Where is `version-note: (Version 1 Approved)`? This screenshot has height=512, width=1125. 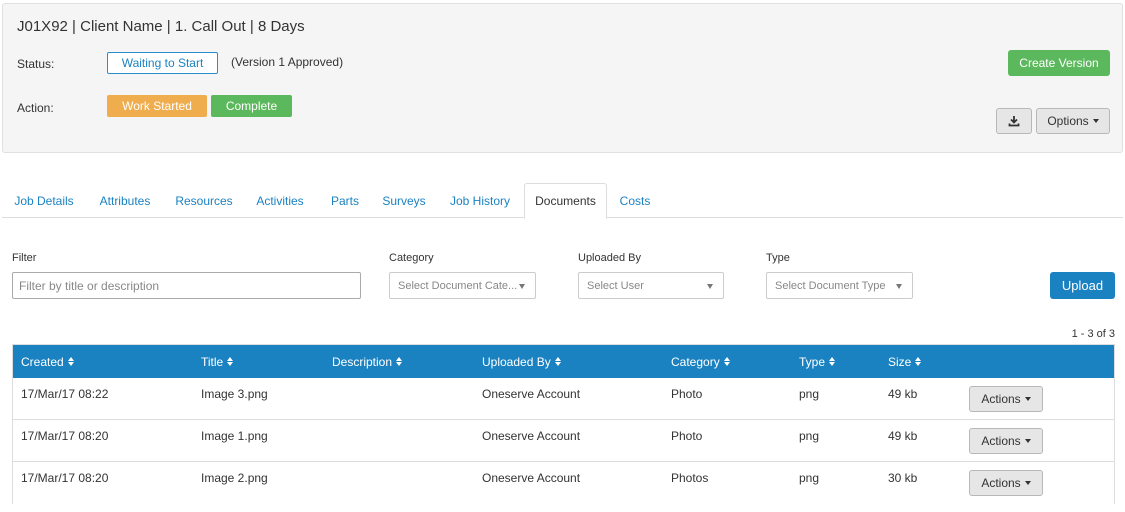 version-note: (Version 1 Approved) is located at coordinates (287, 62).